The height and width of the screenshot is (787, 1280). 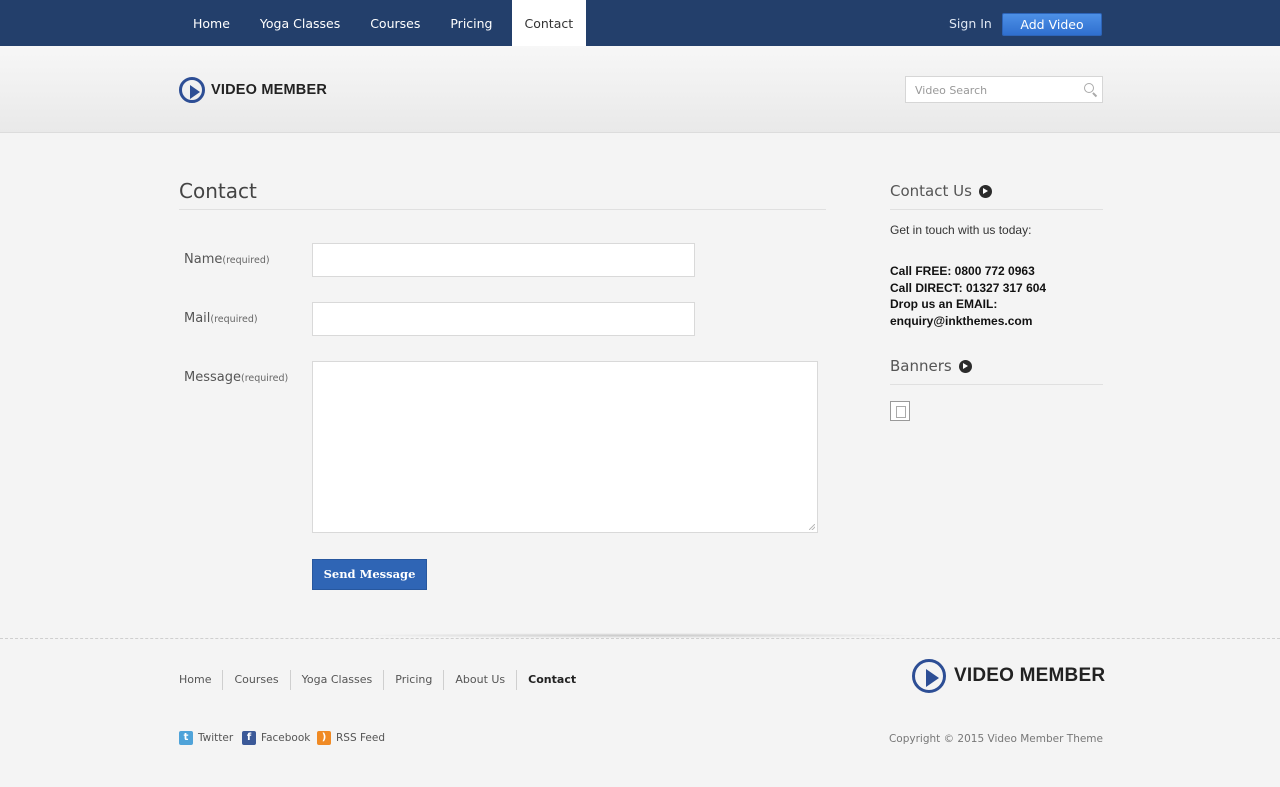 I want to click on call-free: Call FREE: 0800 772 0963, so click(x=962, y=271).